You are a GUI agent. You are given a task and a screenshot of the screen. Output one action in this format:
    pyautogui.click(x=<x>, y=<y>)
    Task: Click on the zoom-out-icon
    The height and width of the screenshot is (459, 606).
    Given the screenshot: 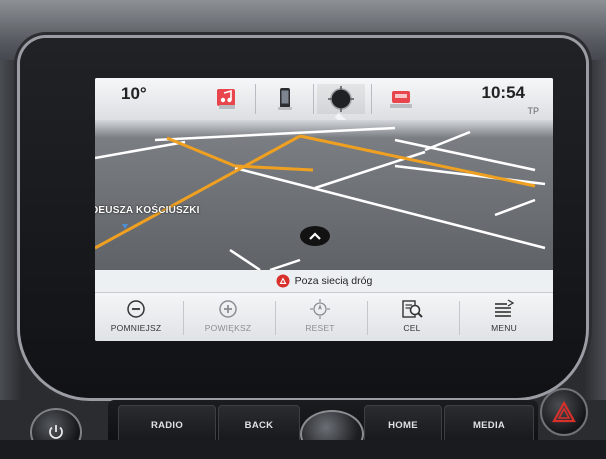 What is the action you would take?
    pyautogui.click(x=136, y=309)
    